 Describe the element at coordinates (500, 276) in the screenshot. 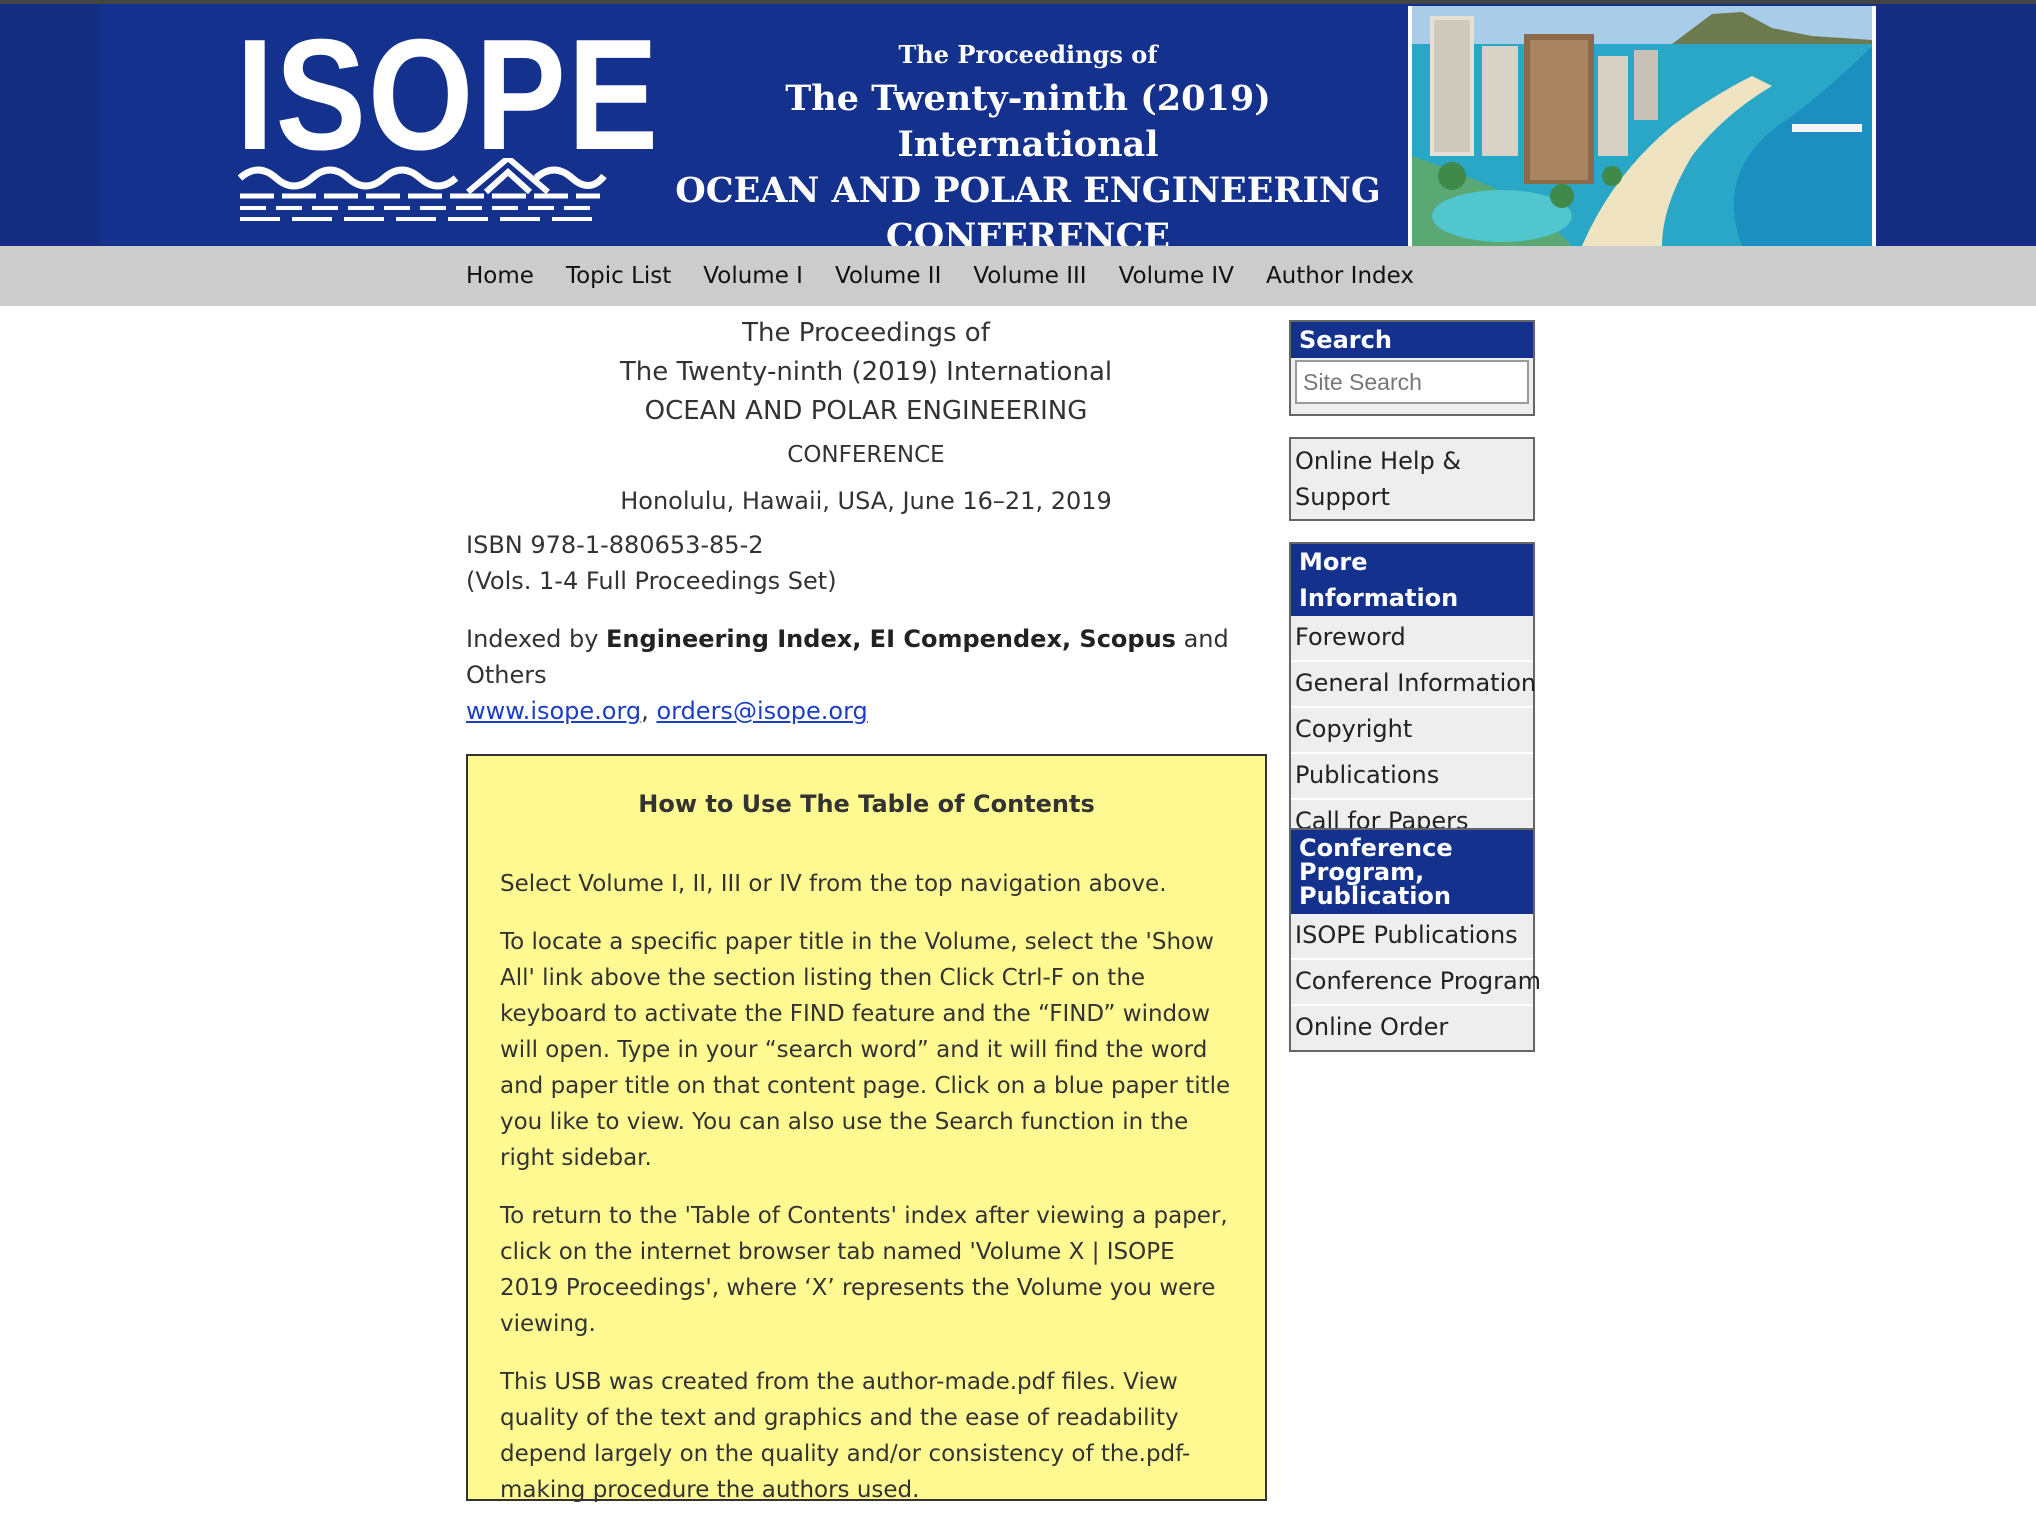

I see `nav-home: Home` at that location.